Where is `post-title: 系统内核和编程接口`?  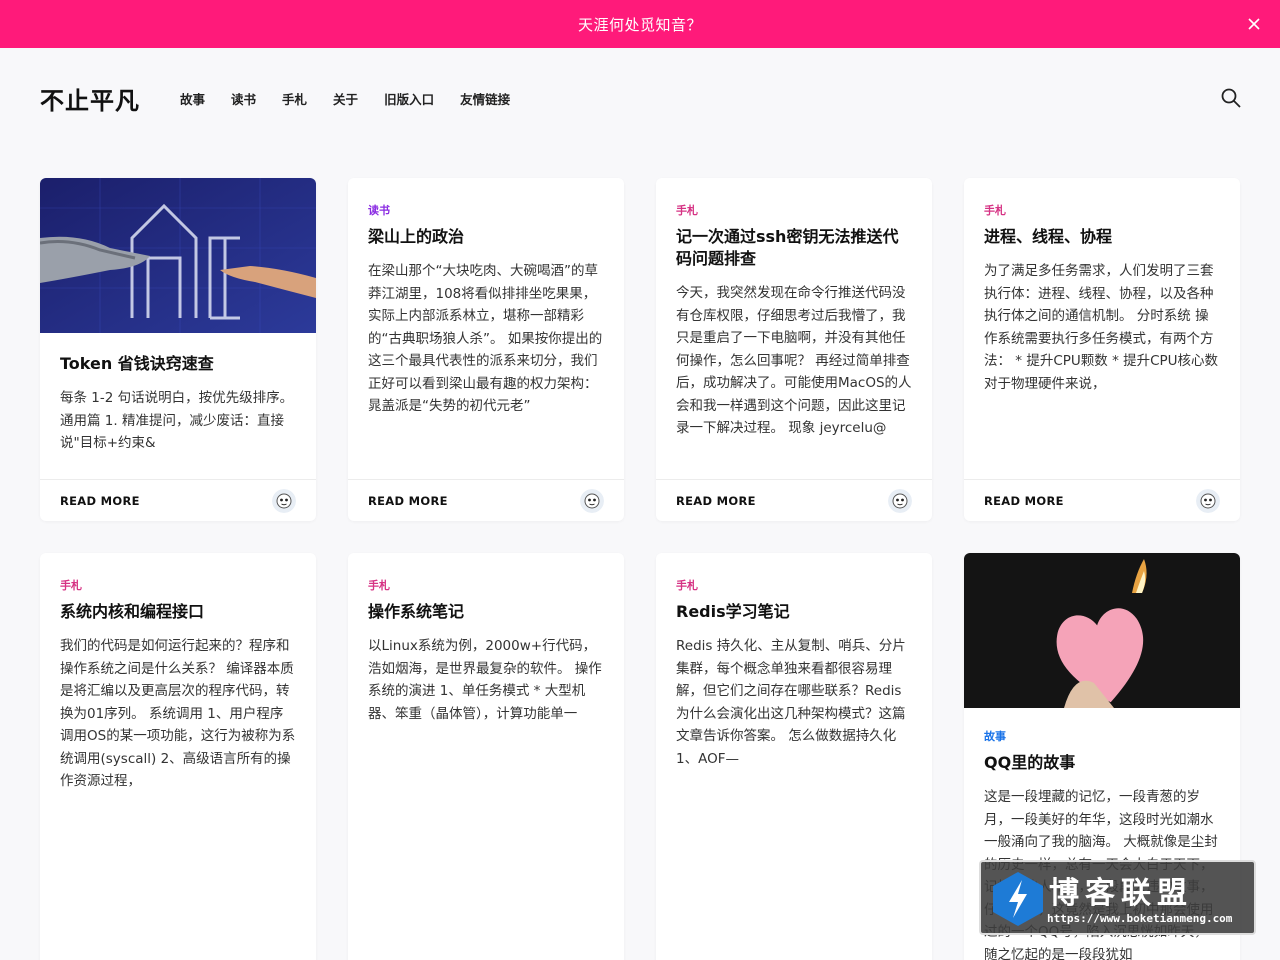
post-title: 系统内核和编程接口 is located at coordinates (178, 612).